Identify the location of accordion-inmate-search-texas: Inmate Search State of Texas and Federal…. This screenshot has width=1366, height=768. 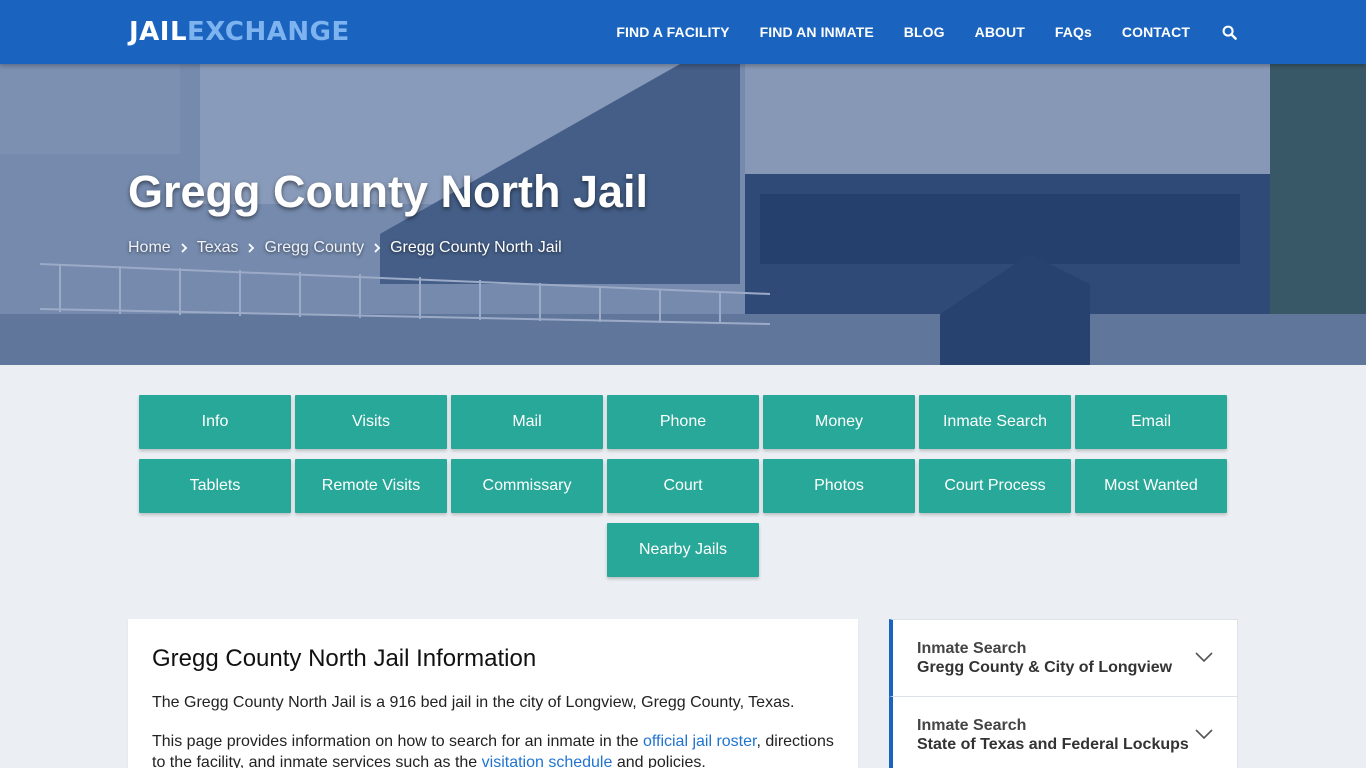
(1063, 732).